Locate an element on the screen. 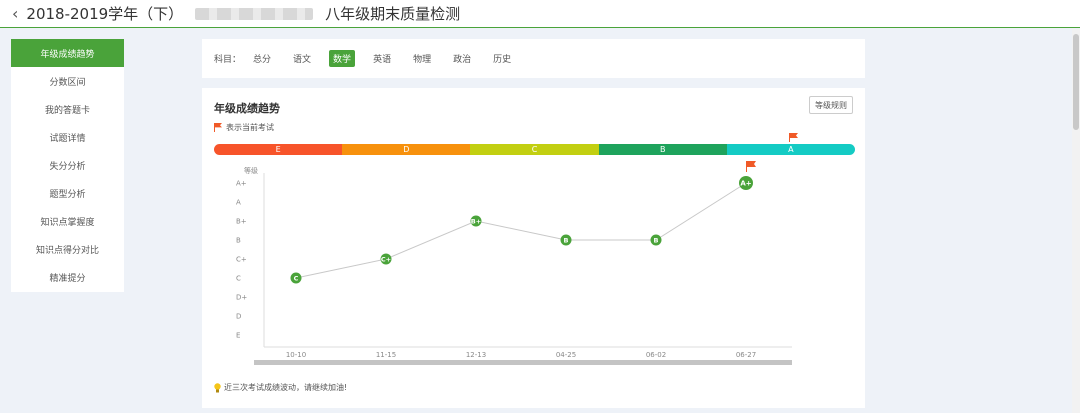 Image resolution: width=1080 pixels, height=413 pixels. sidebar-item-label: 年级成绩趋势 is located at coordinates (67, 54).